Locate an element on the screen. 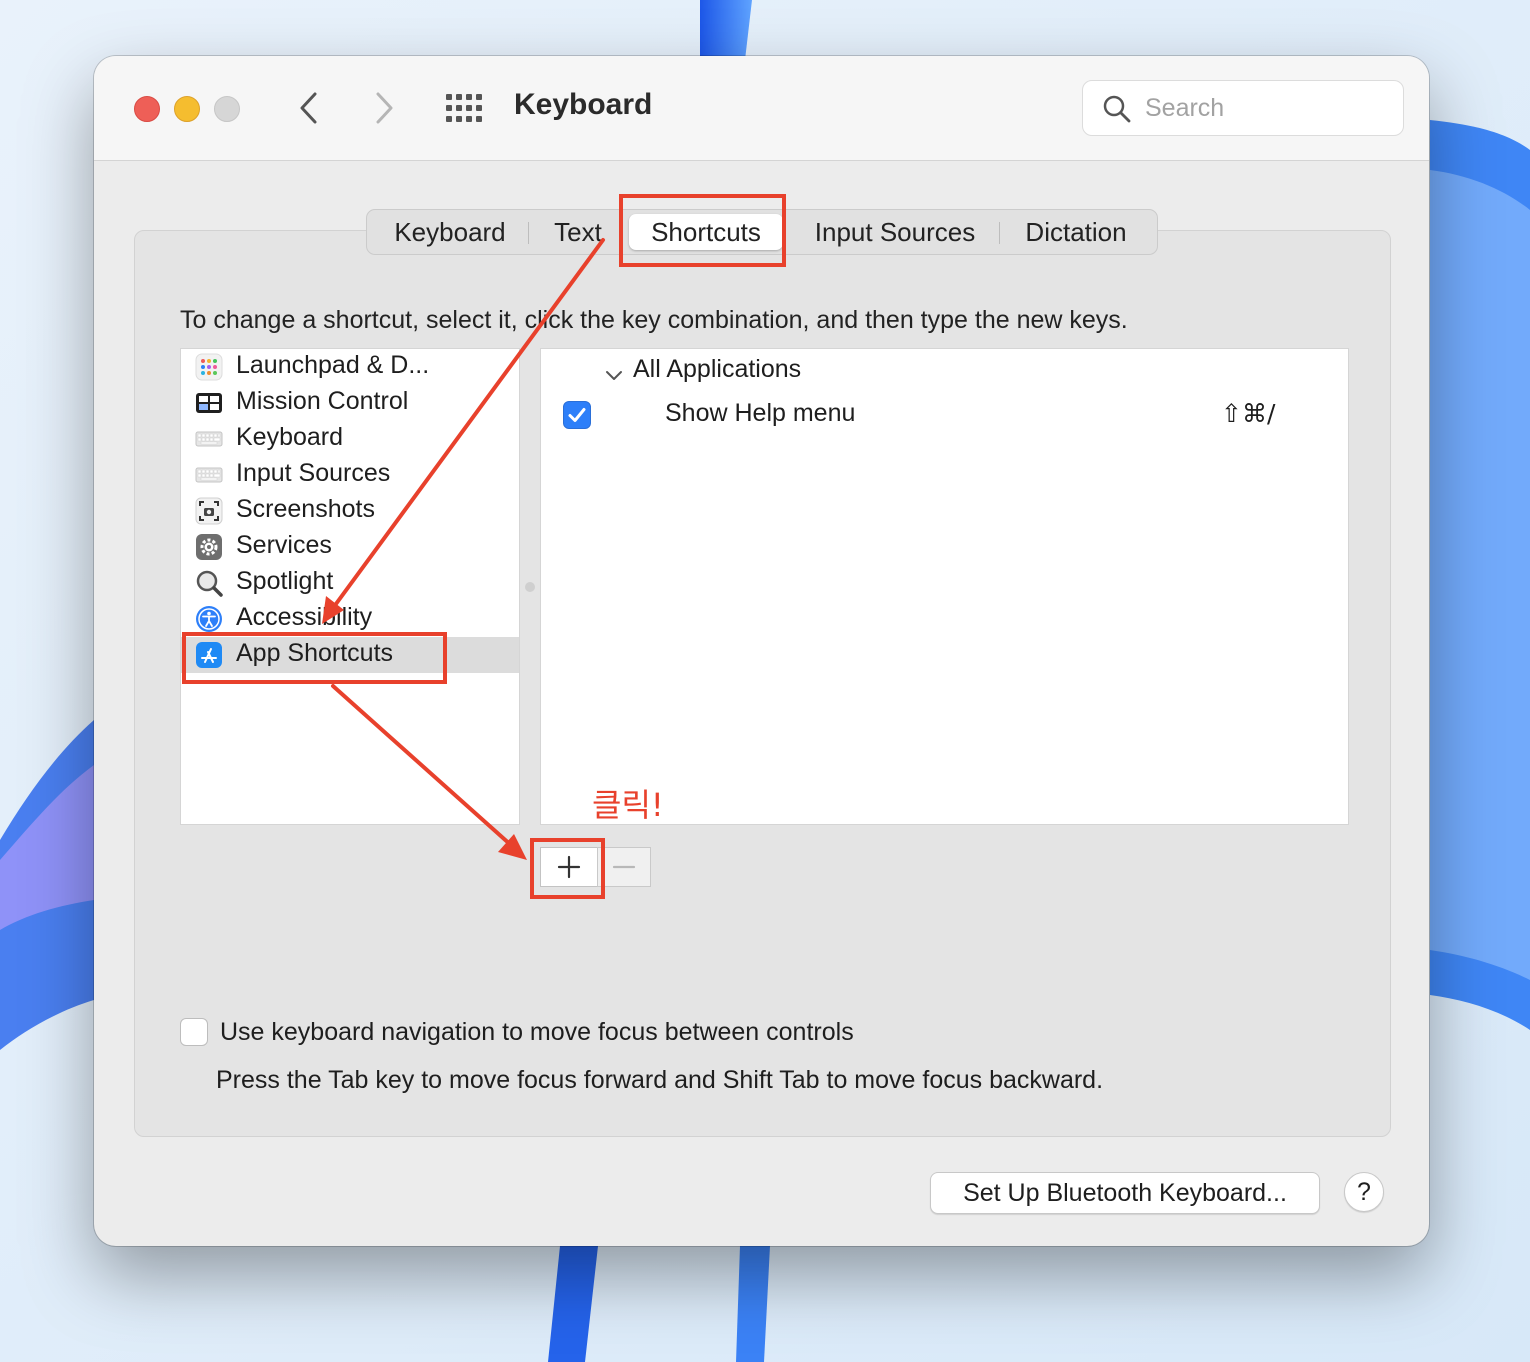 The width and height of the screenshot is (1530, 1362). input-sources-icon is located at coordinates (209, 475).